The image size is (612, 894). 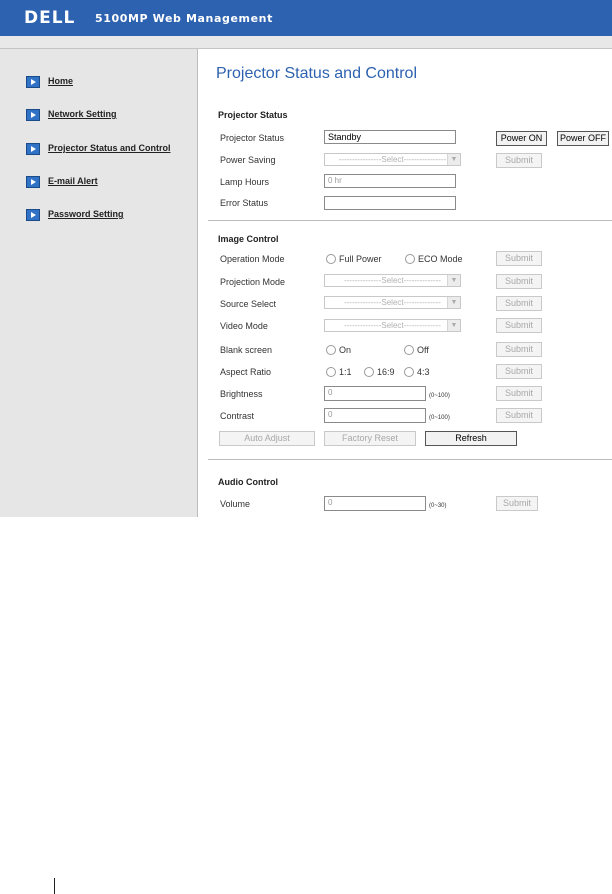 What do you see at coordinates (583, 138) in the screenshot?
I see `power-off-button: Power OFF` at bounding box center [583, 138].